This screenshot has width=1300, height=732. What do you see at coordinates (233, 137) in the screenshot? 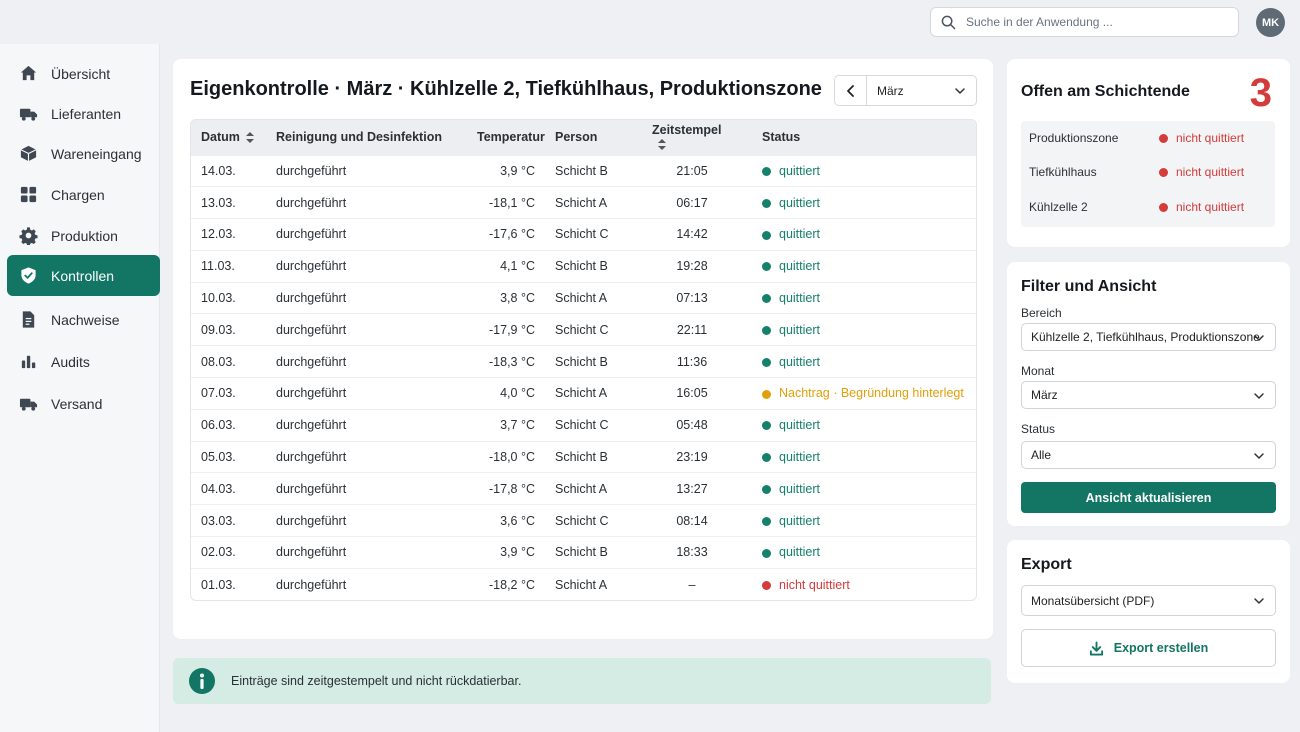
I see `column-header-datum: Datum` at bounding box center [233, 137].